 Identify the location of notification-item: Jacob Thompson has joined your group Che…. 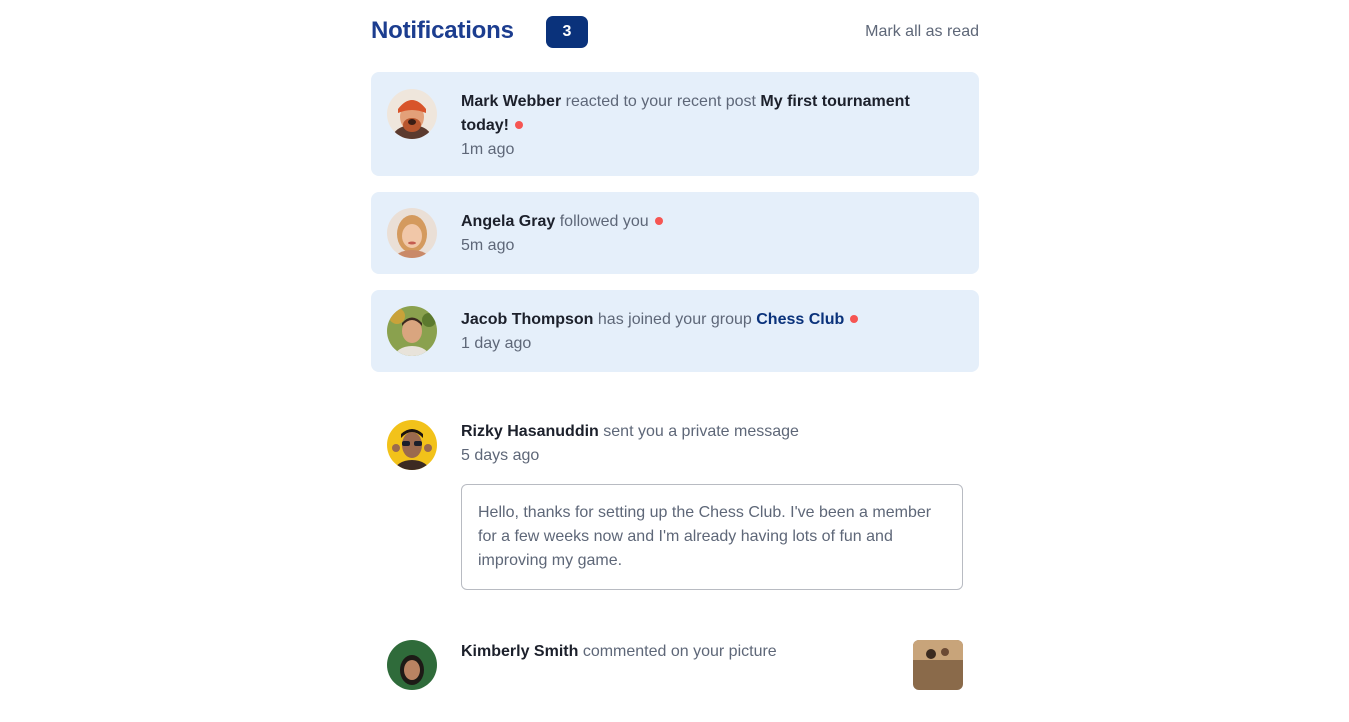
(675, 331).